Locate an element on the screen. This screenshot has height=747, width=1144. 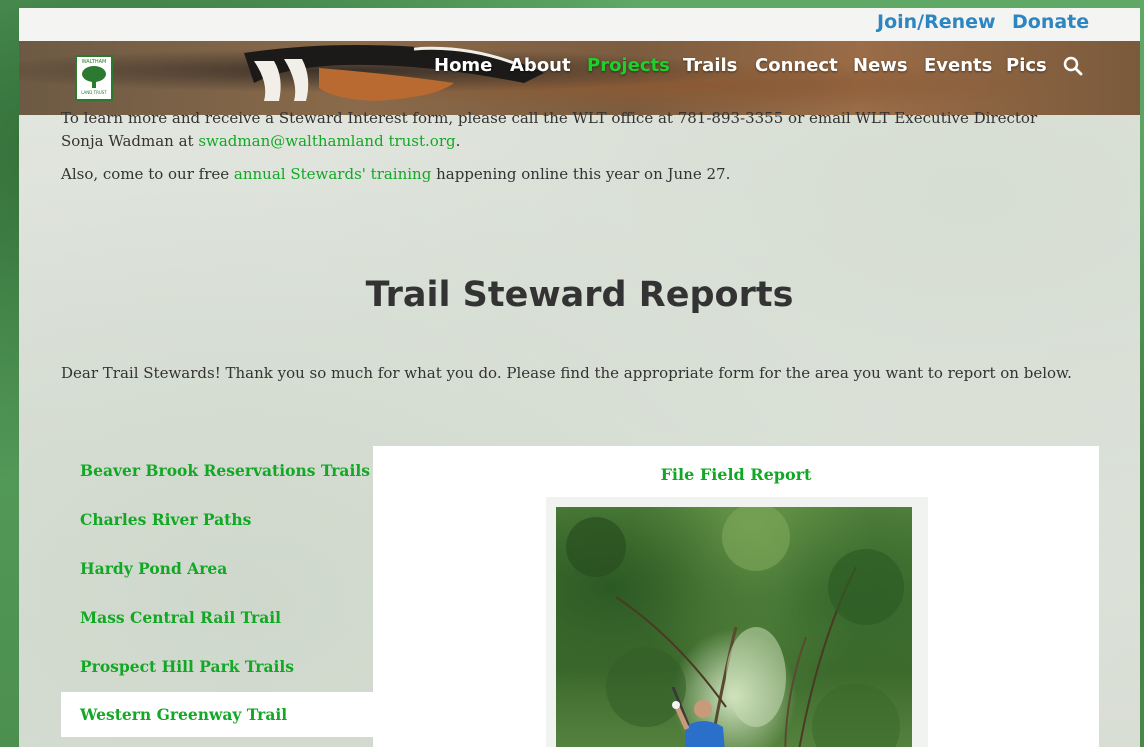
photo-frame is located at coordinates (737, 622).